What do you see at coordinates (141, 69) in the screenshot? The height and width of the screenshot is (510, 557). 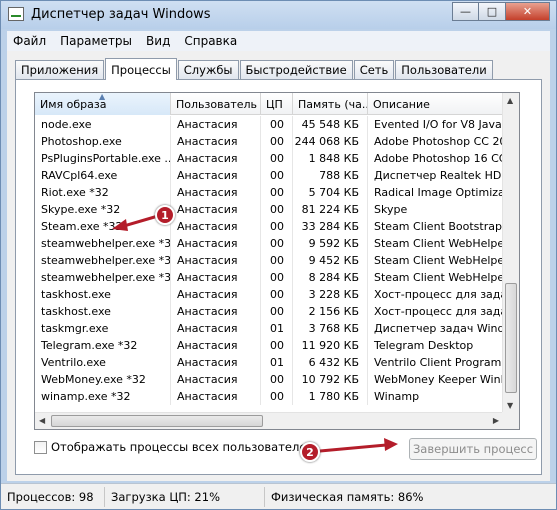 I see `tab-processes: Процессы` at bounding box center [141, 69].